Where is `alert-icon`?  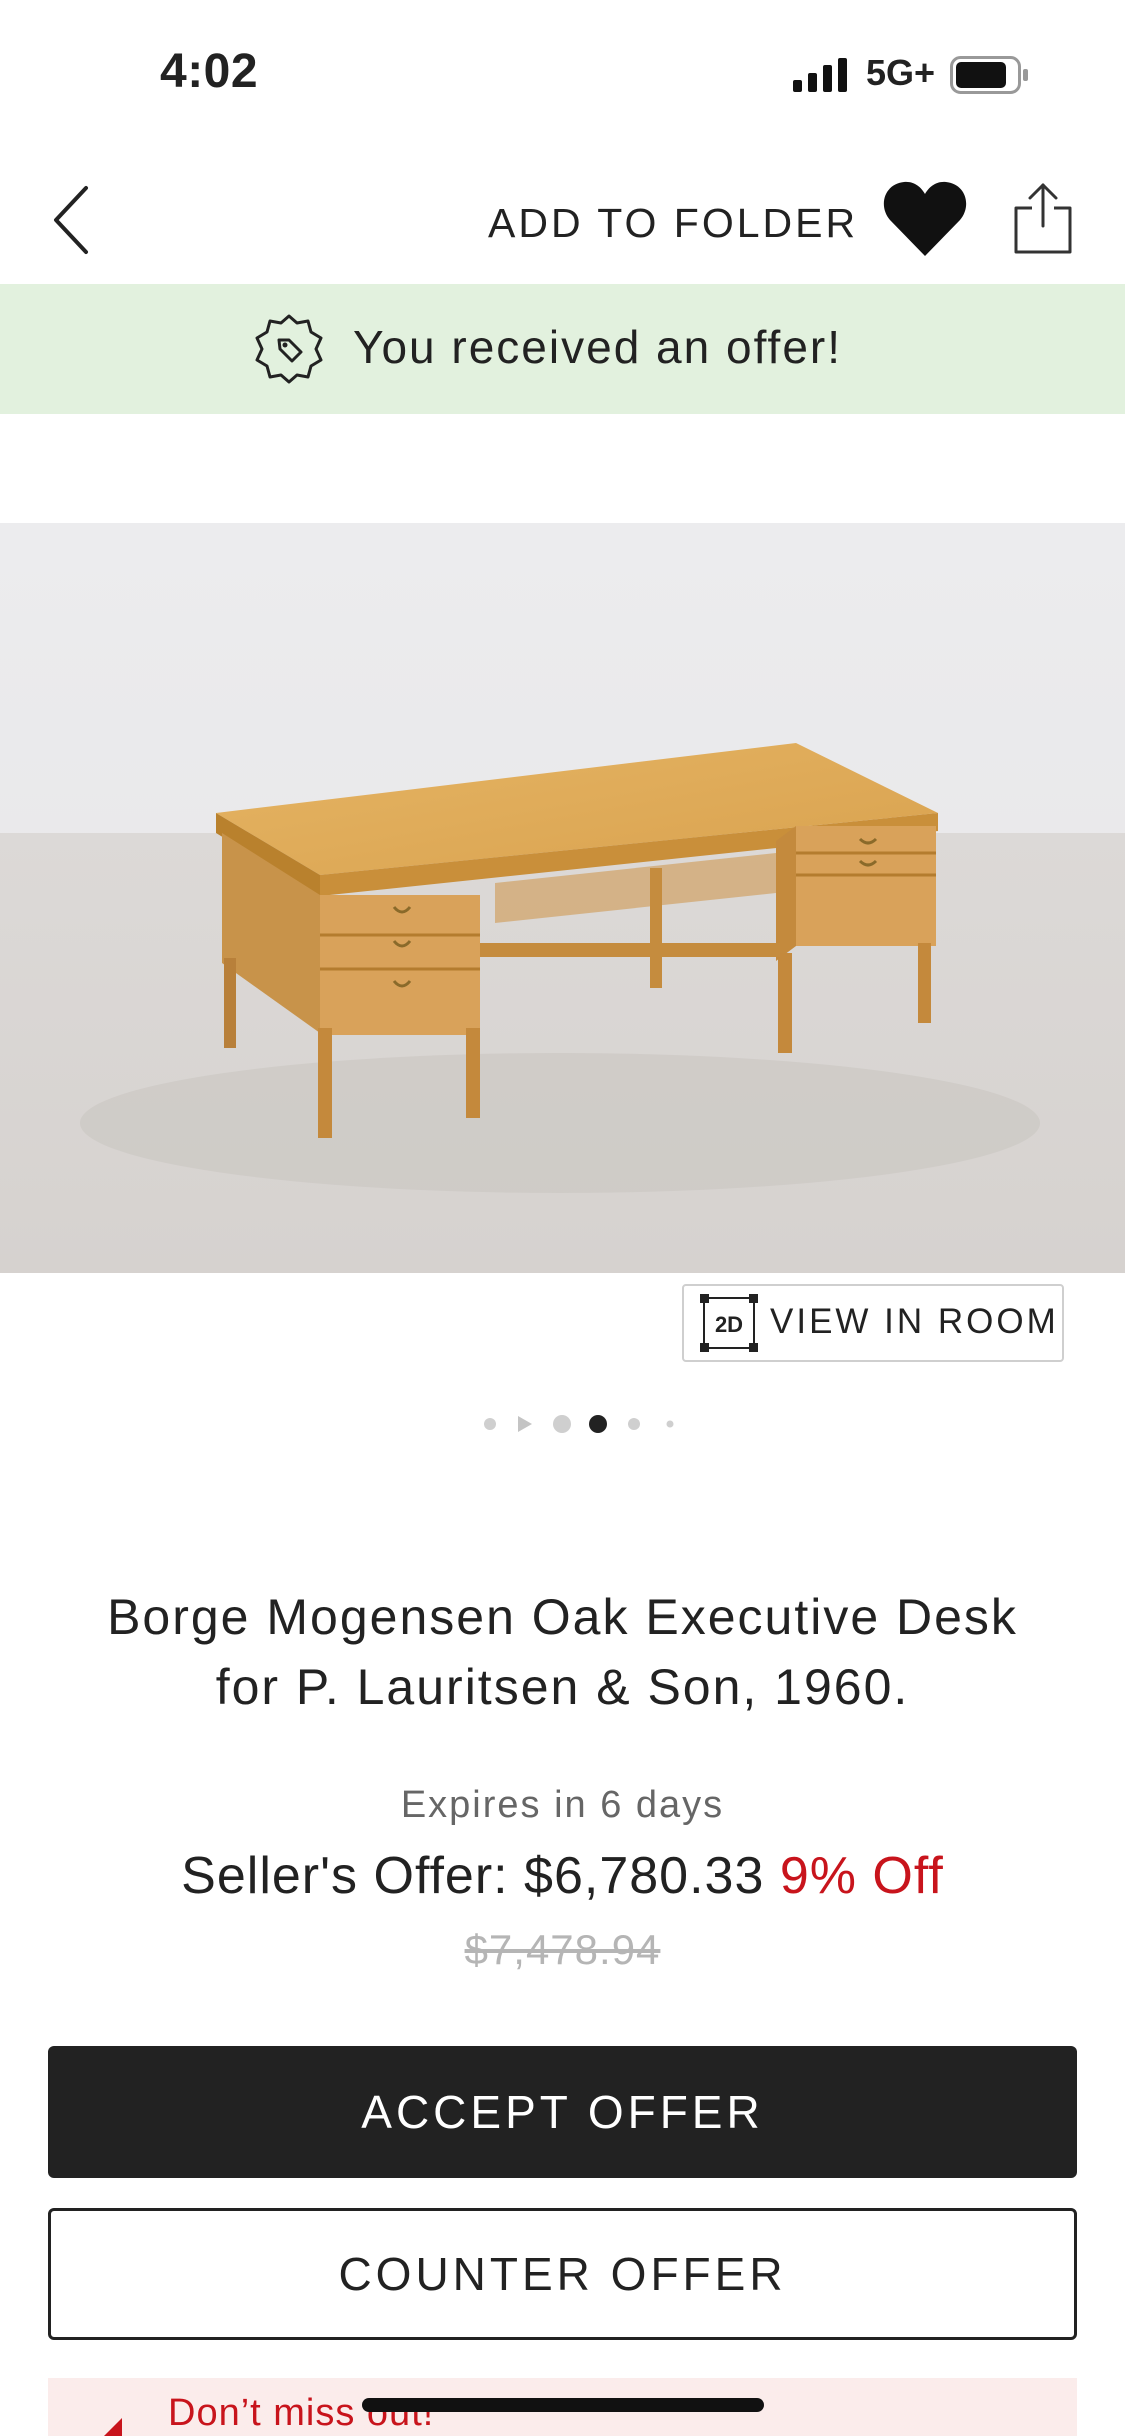
alert-icon is located at coordinates (113, 2427).